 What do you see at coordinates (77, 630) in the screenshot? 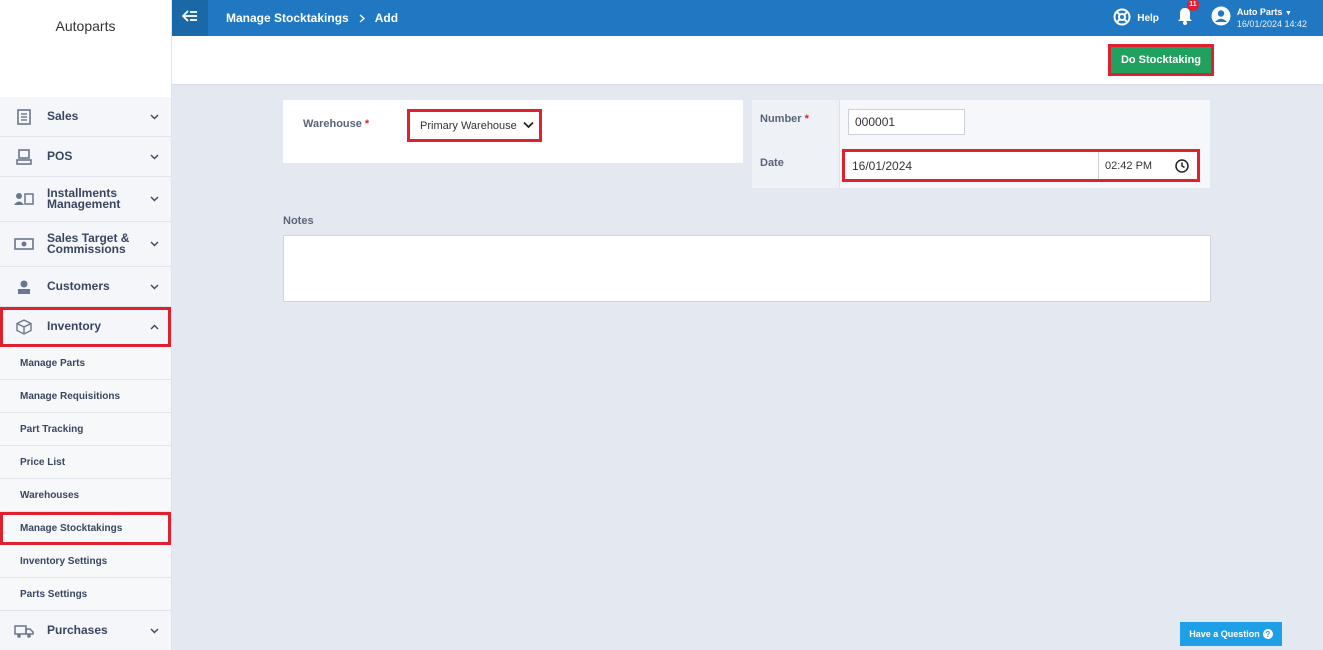
I see `sidebar-item-label: Purchases` at bounding box center [77, 630].